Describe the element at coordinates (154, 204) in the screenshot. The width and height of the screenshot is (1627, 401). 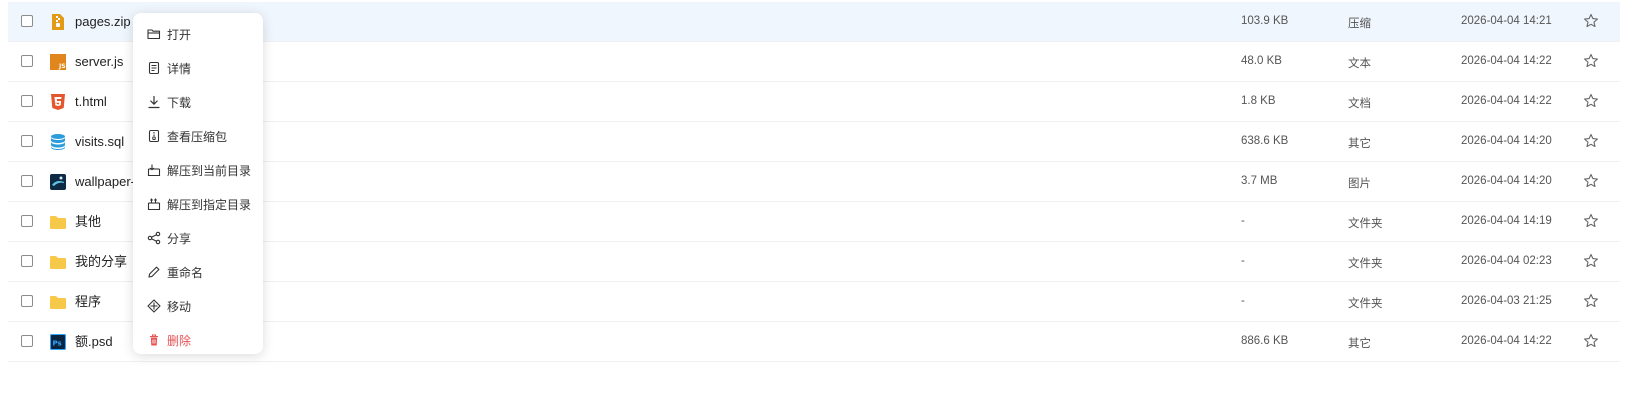
I see `extract-to-icon` at that location.